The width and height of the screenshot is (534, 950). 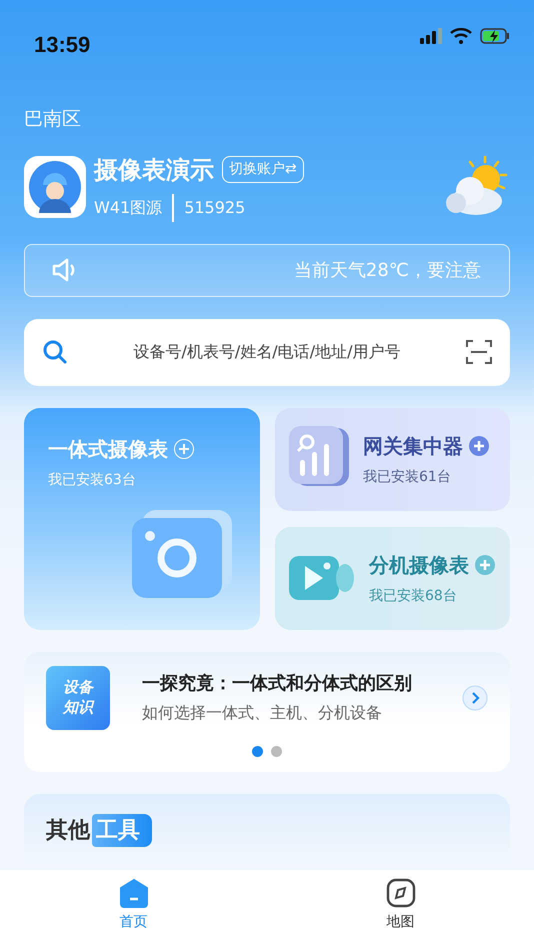 What do you see at coordinates (128, 207) in the screenshot?
I see `source-label: W41图源` at bounding box center [128, 207].